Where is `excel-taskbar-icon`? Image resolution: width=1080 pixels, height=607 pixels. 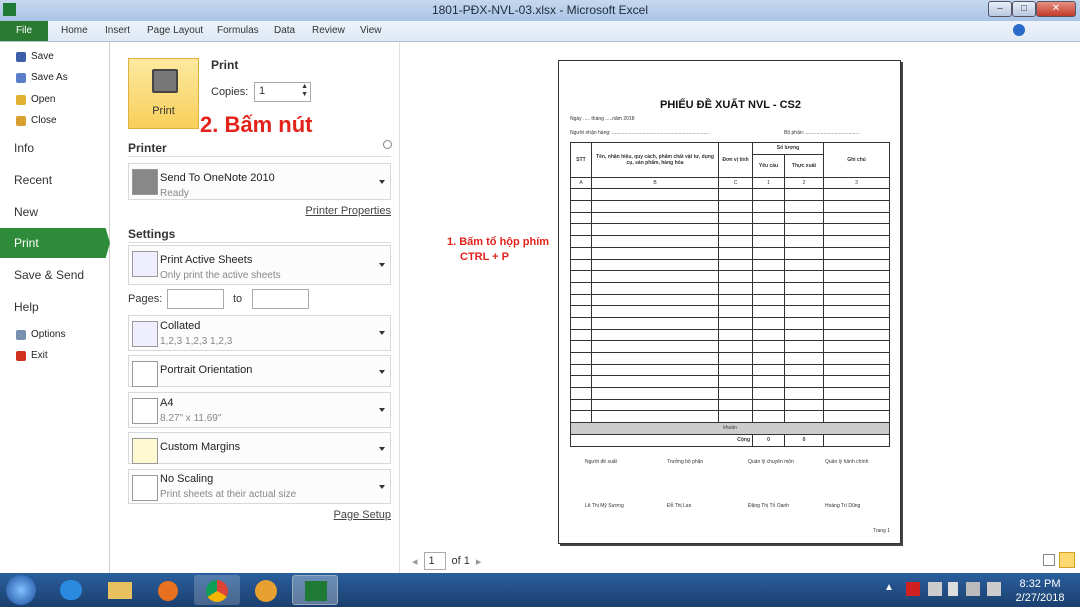
excel-taskbar-icon is located at coordinates (315, 590).